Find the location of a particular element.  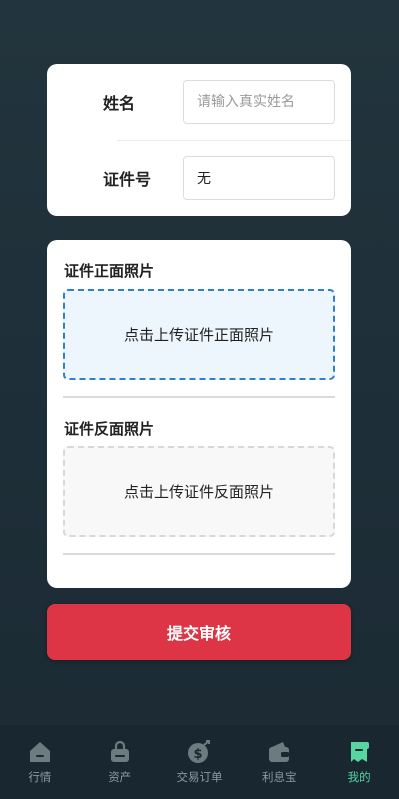

tab-market: 行情 is located at coordinates (40, 762).